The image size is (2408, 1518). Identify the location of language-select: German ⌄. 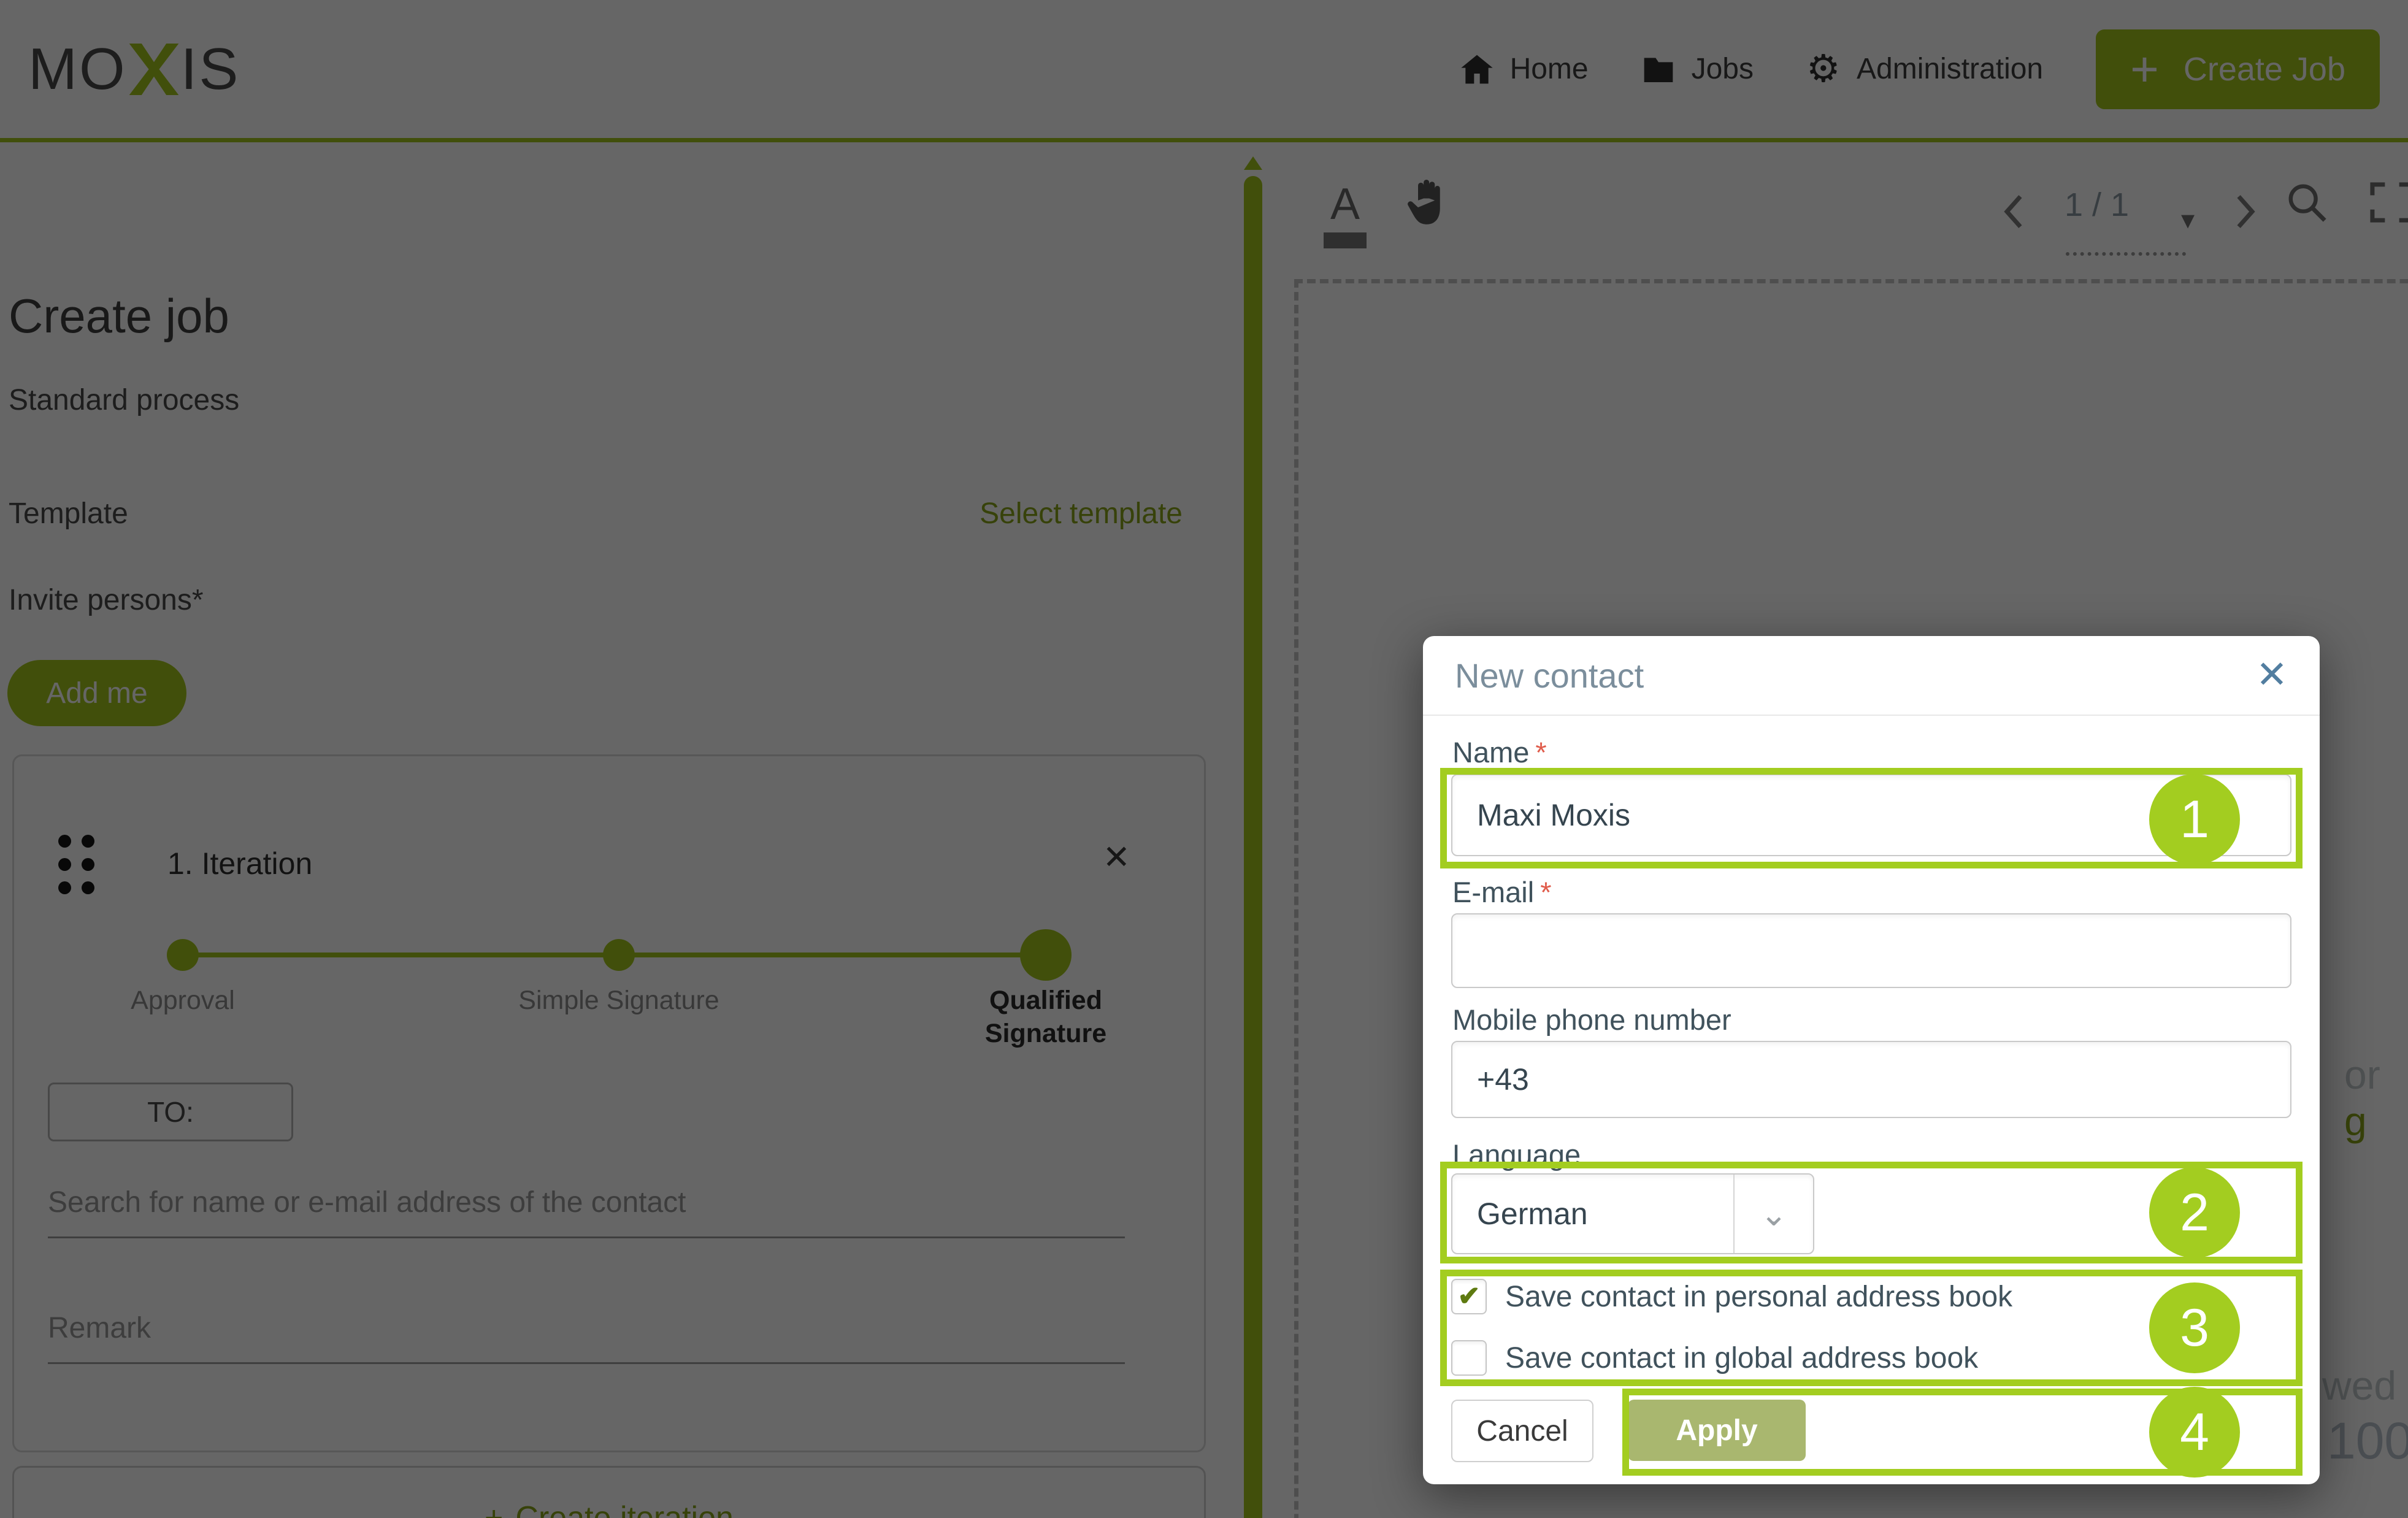
(1633, 1213).